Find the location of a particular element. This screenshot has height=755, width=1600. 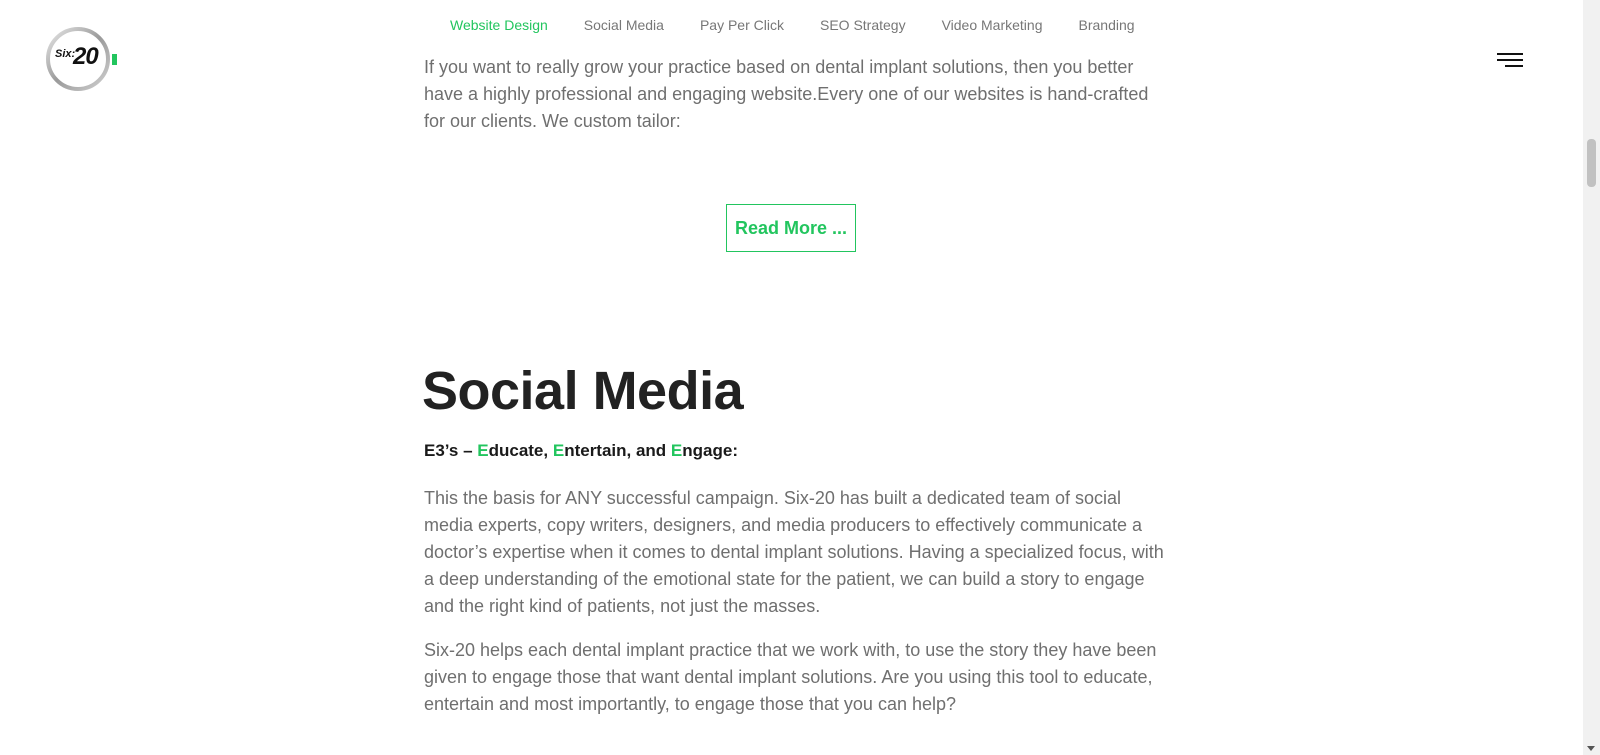

menu-icon is located at coordinates (1510, 60).